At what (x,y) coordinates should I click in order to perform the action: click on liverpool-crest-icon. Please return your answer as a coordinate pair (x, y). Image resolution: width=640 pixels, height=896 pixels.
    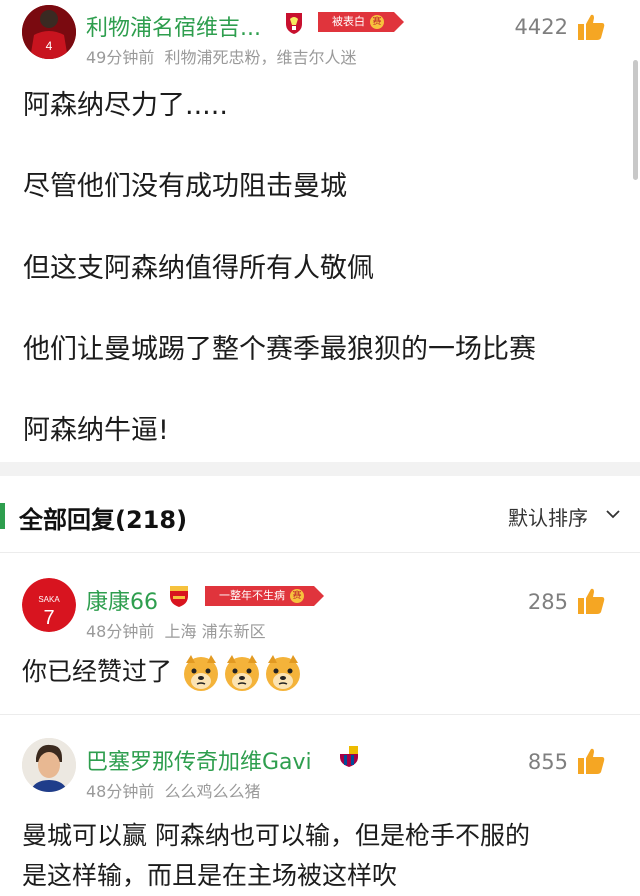
    Looking at the image, I should click on (294, 23).